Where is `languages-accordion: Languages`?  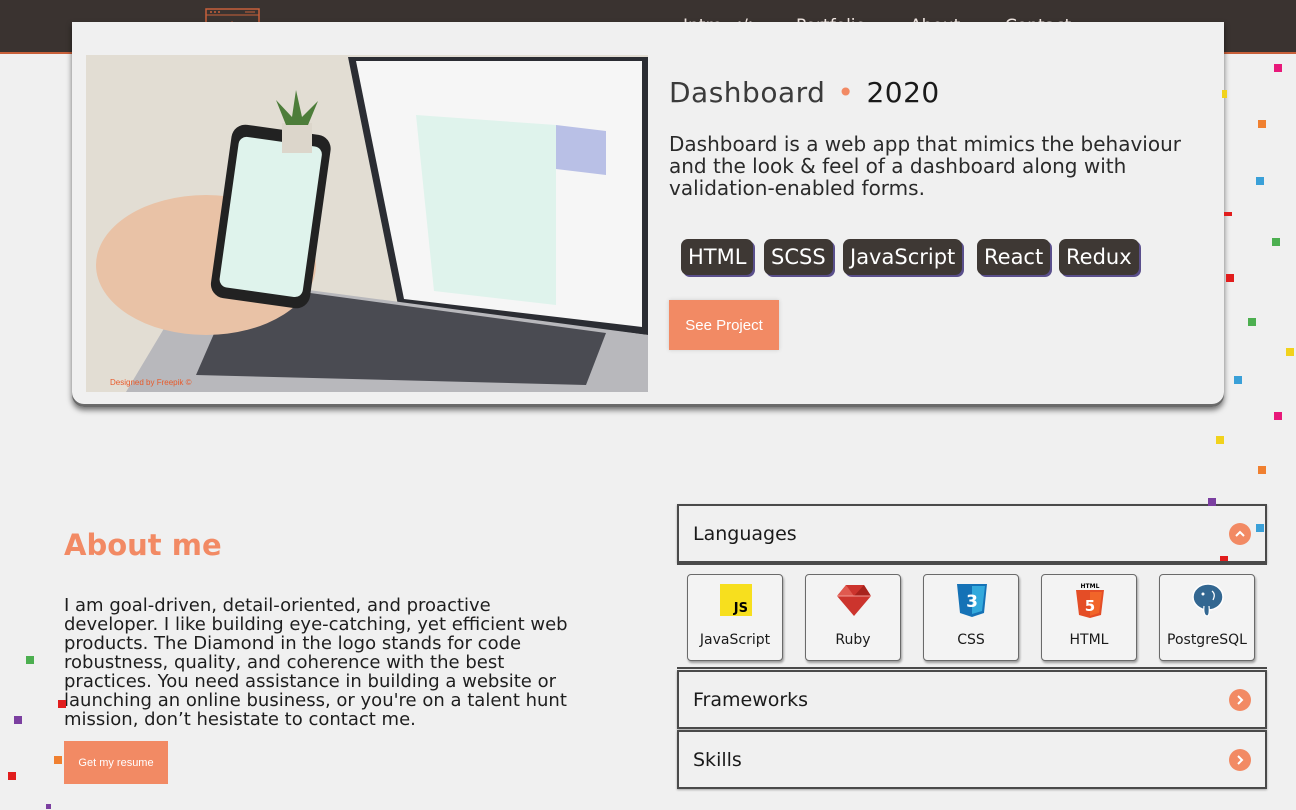 languages-accordion: Languages is located at coordinates (972, 533).